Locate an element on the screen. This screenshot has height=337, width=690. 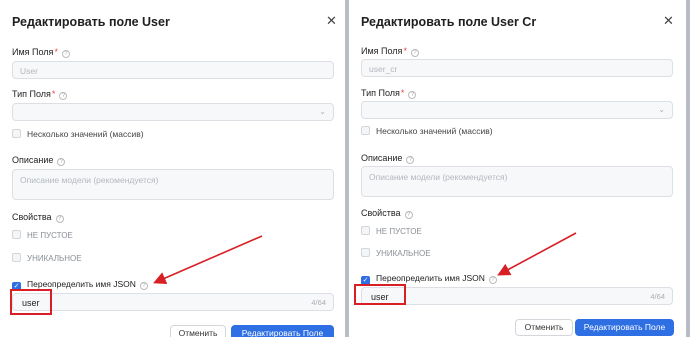
field-name-input: User is located at coordinates (173, 70).